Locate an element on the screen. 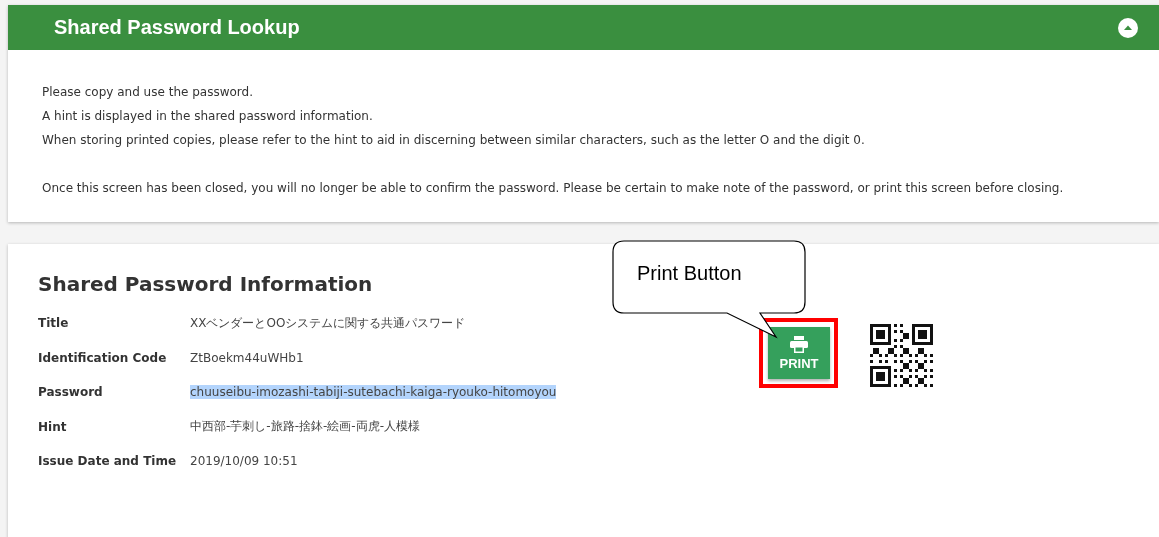 Image resolution: width=1159 pixels, height=537 pixels. field-value: 中西部-芋刺し-旅路-捨鉢-絵画-両虎-人模様 is located at coordinates (305, 427).